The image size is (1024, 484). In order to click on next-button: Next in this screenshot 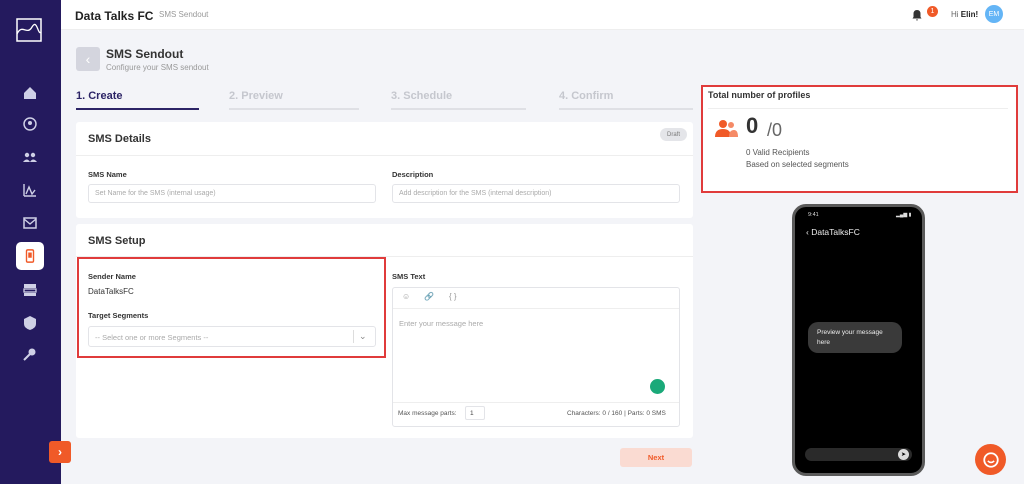, I will do `click(656, 457)`.